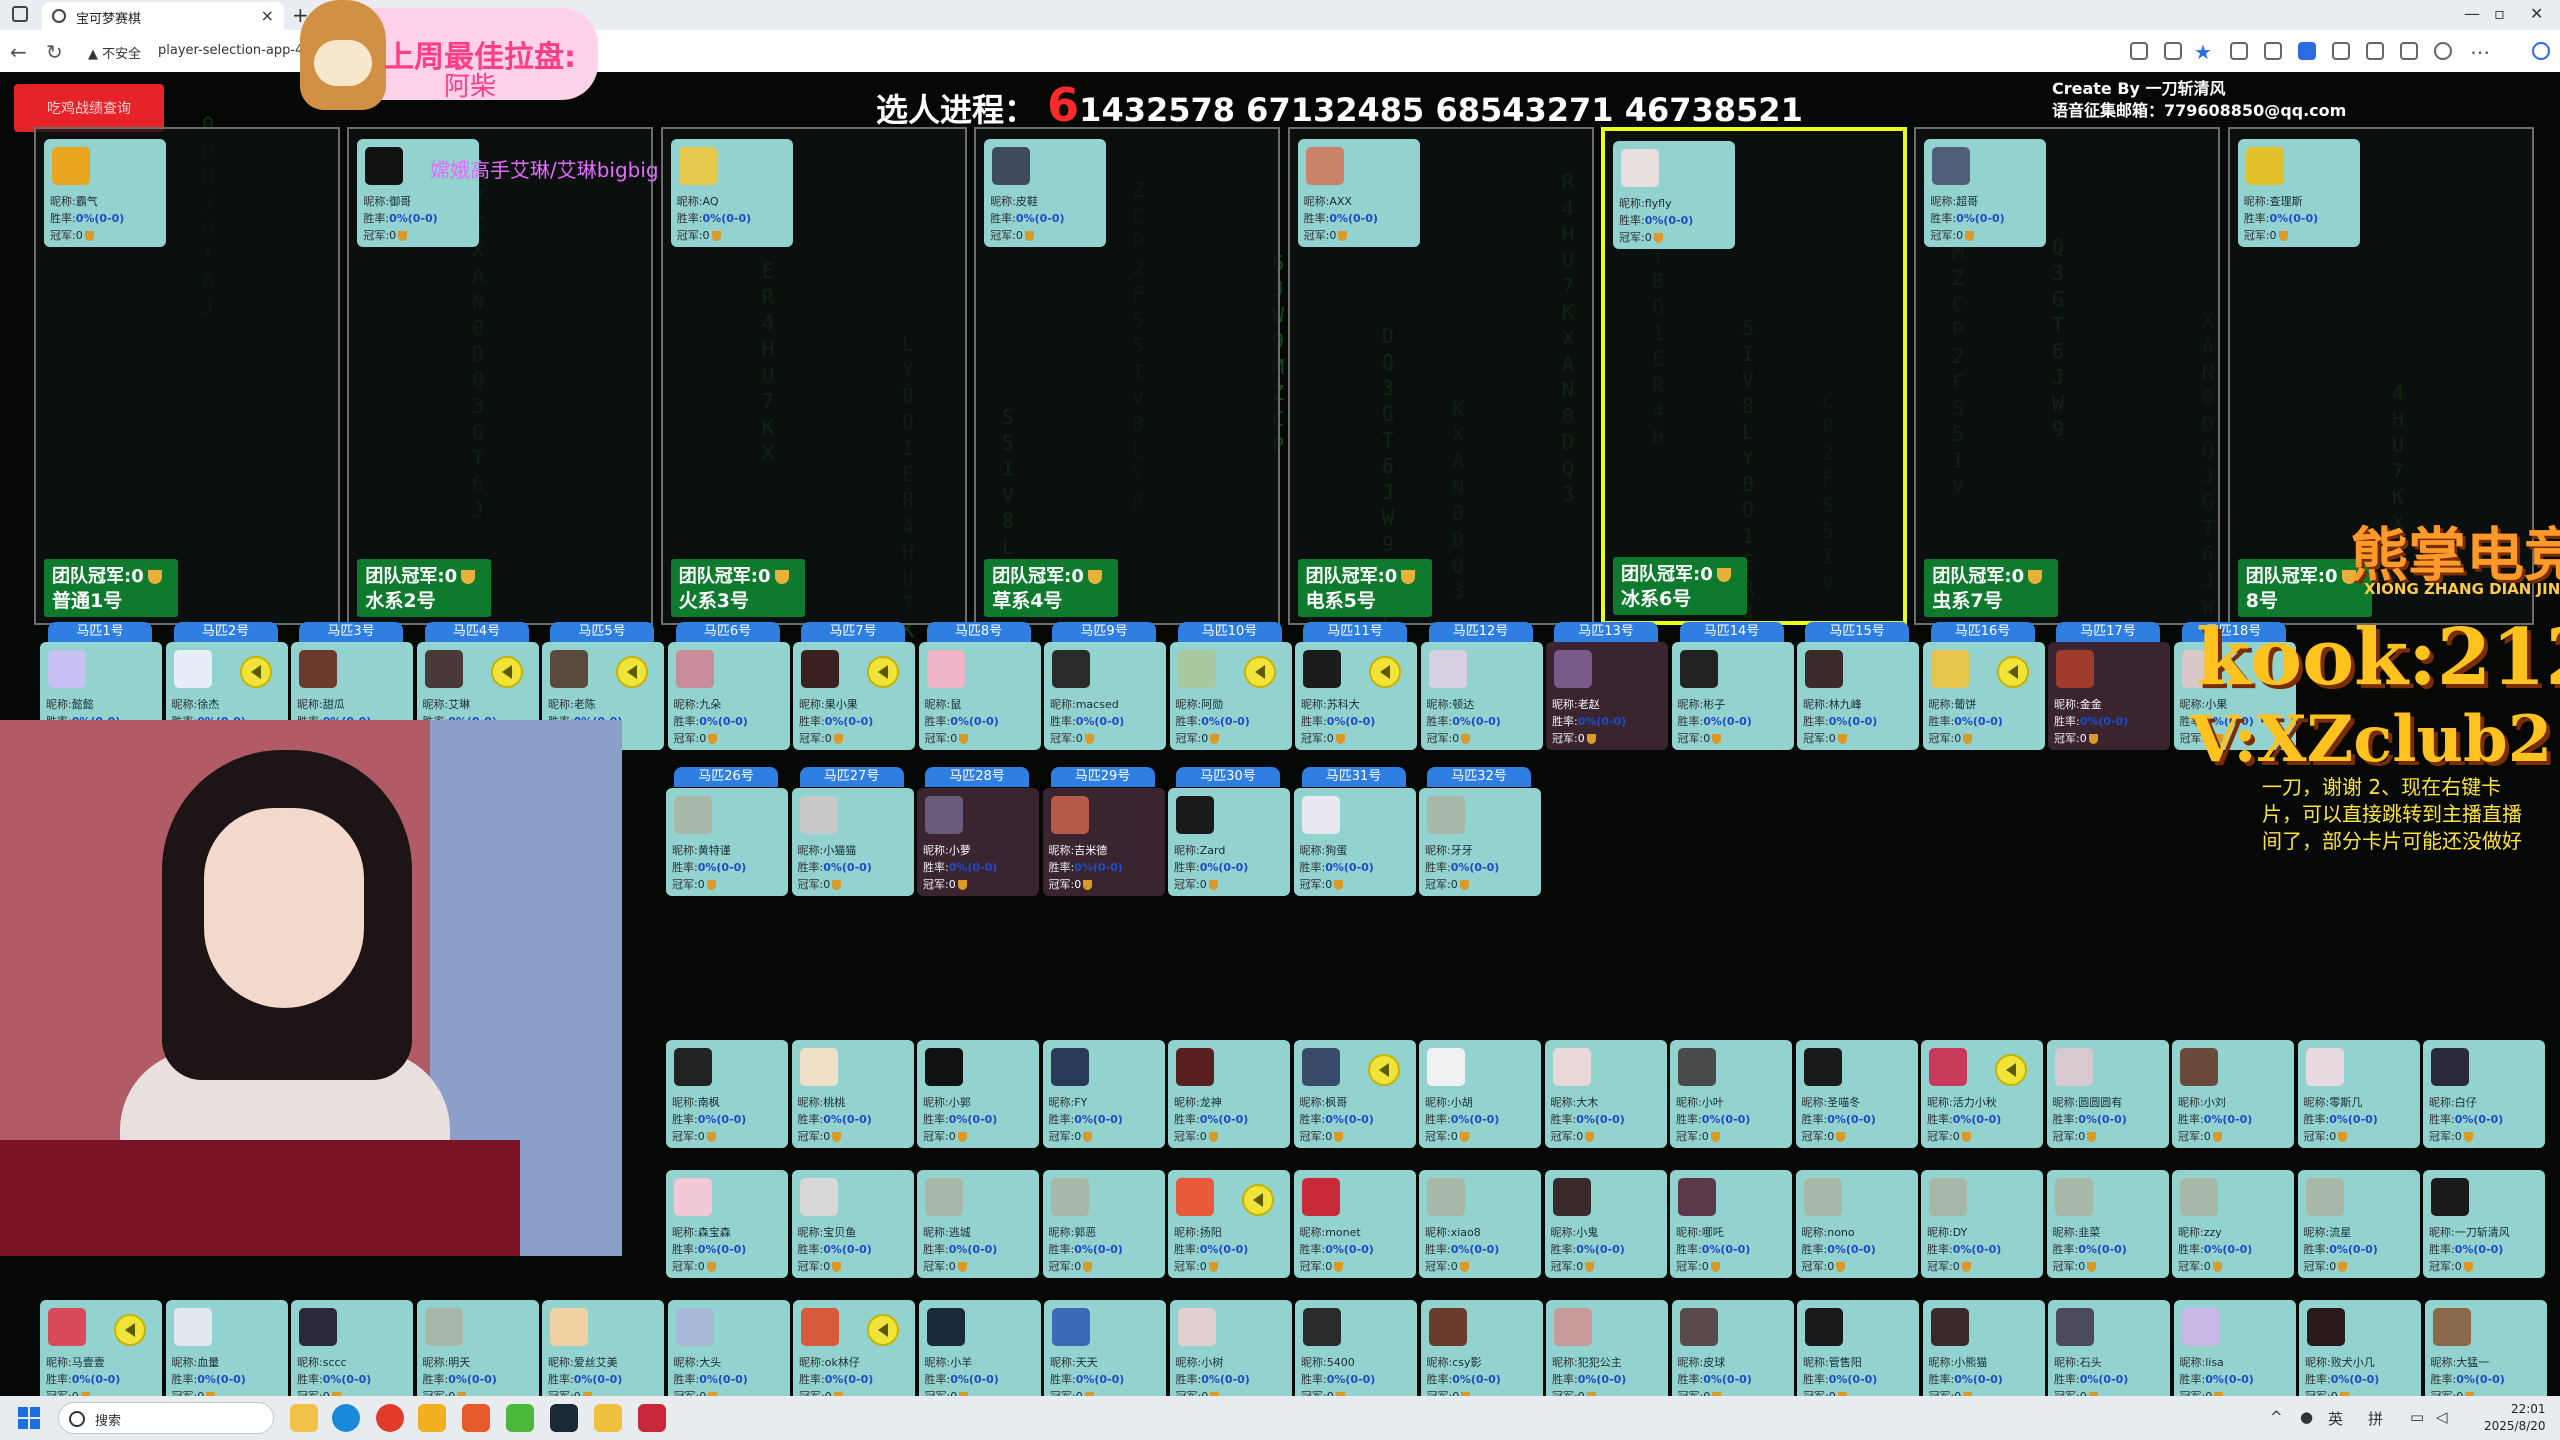 The image size is (2560, 1440). I want to click on profile-avatar, so click(2443, 51).